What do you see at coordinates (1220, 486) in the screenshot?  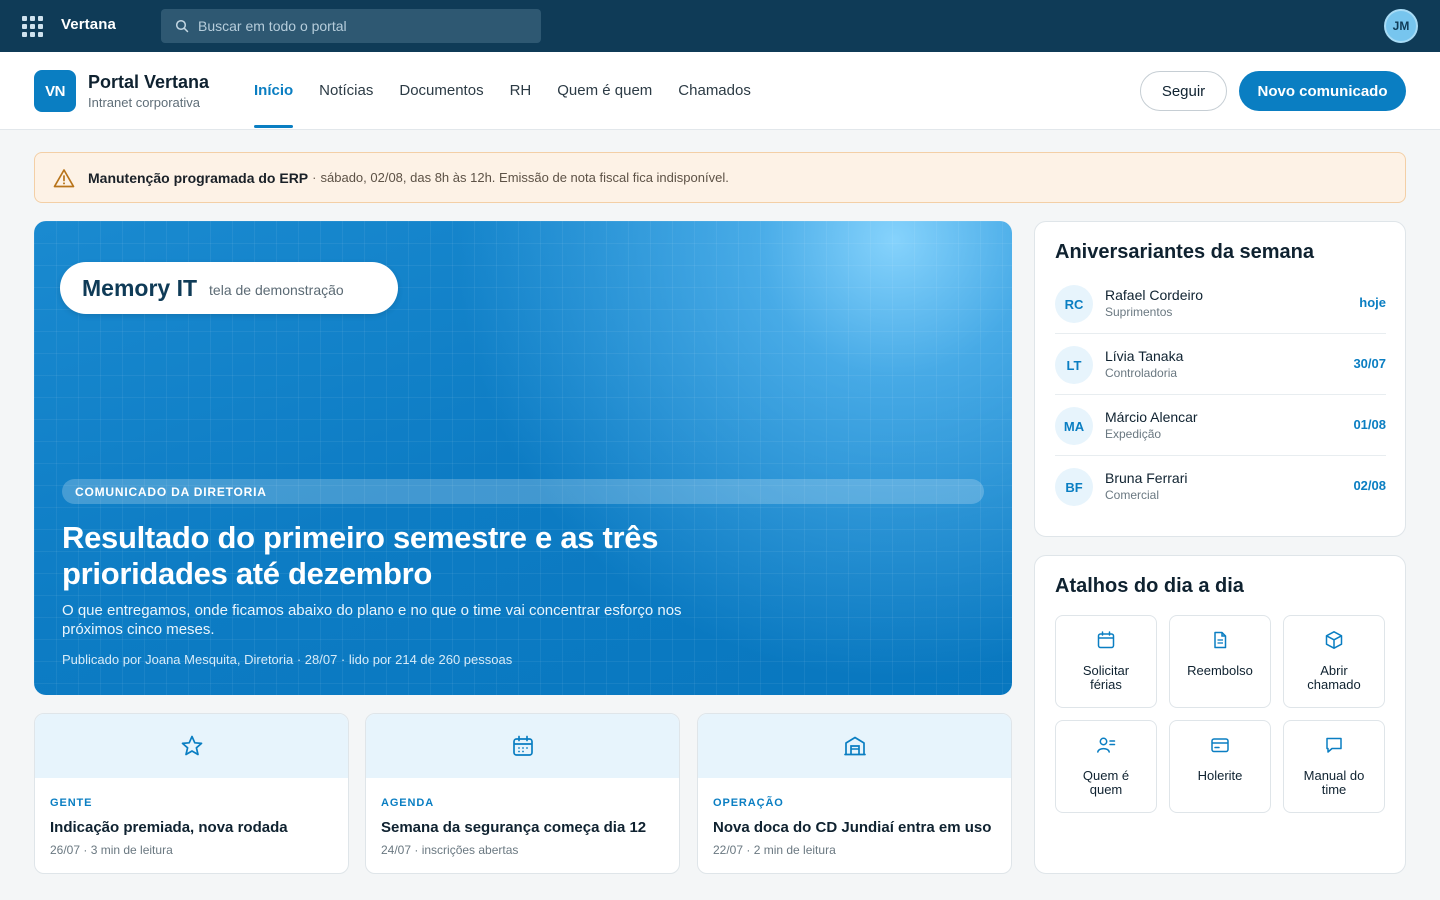 I see `birthday-row: BF Bruna Ferrari Comercial 02/08` at bounding box center [1220, 486].